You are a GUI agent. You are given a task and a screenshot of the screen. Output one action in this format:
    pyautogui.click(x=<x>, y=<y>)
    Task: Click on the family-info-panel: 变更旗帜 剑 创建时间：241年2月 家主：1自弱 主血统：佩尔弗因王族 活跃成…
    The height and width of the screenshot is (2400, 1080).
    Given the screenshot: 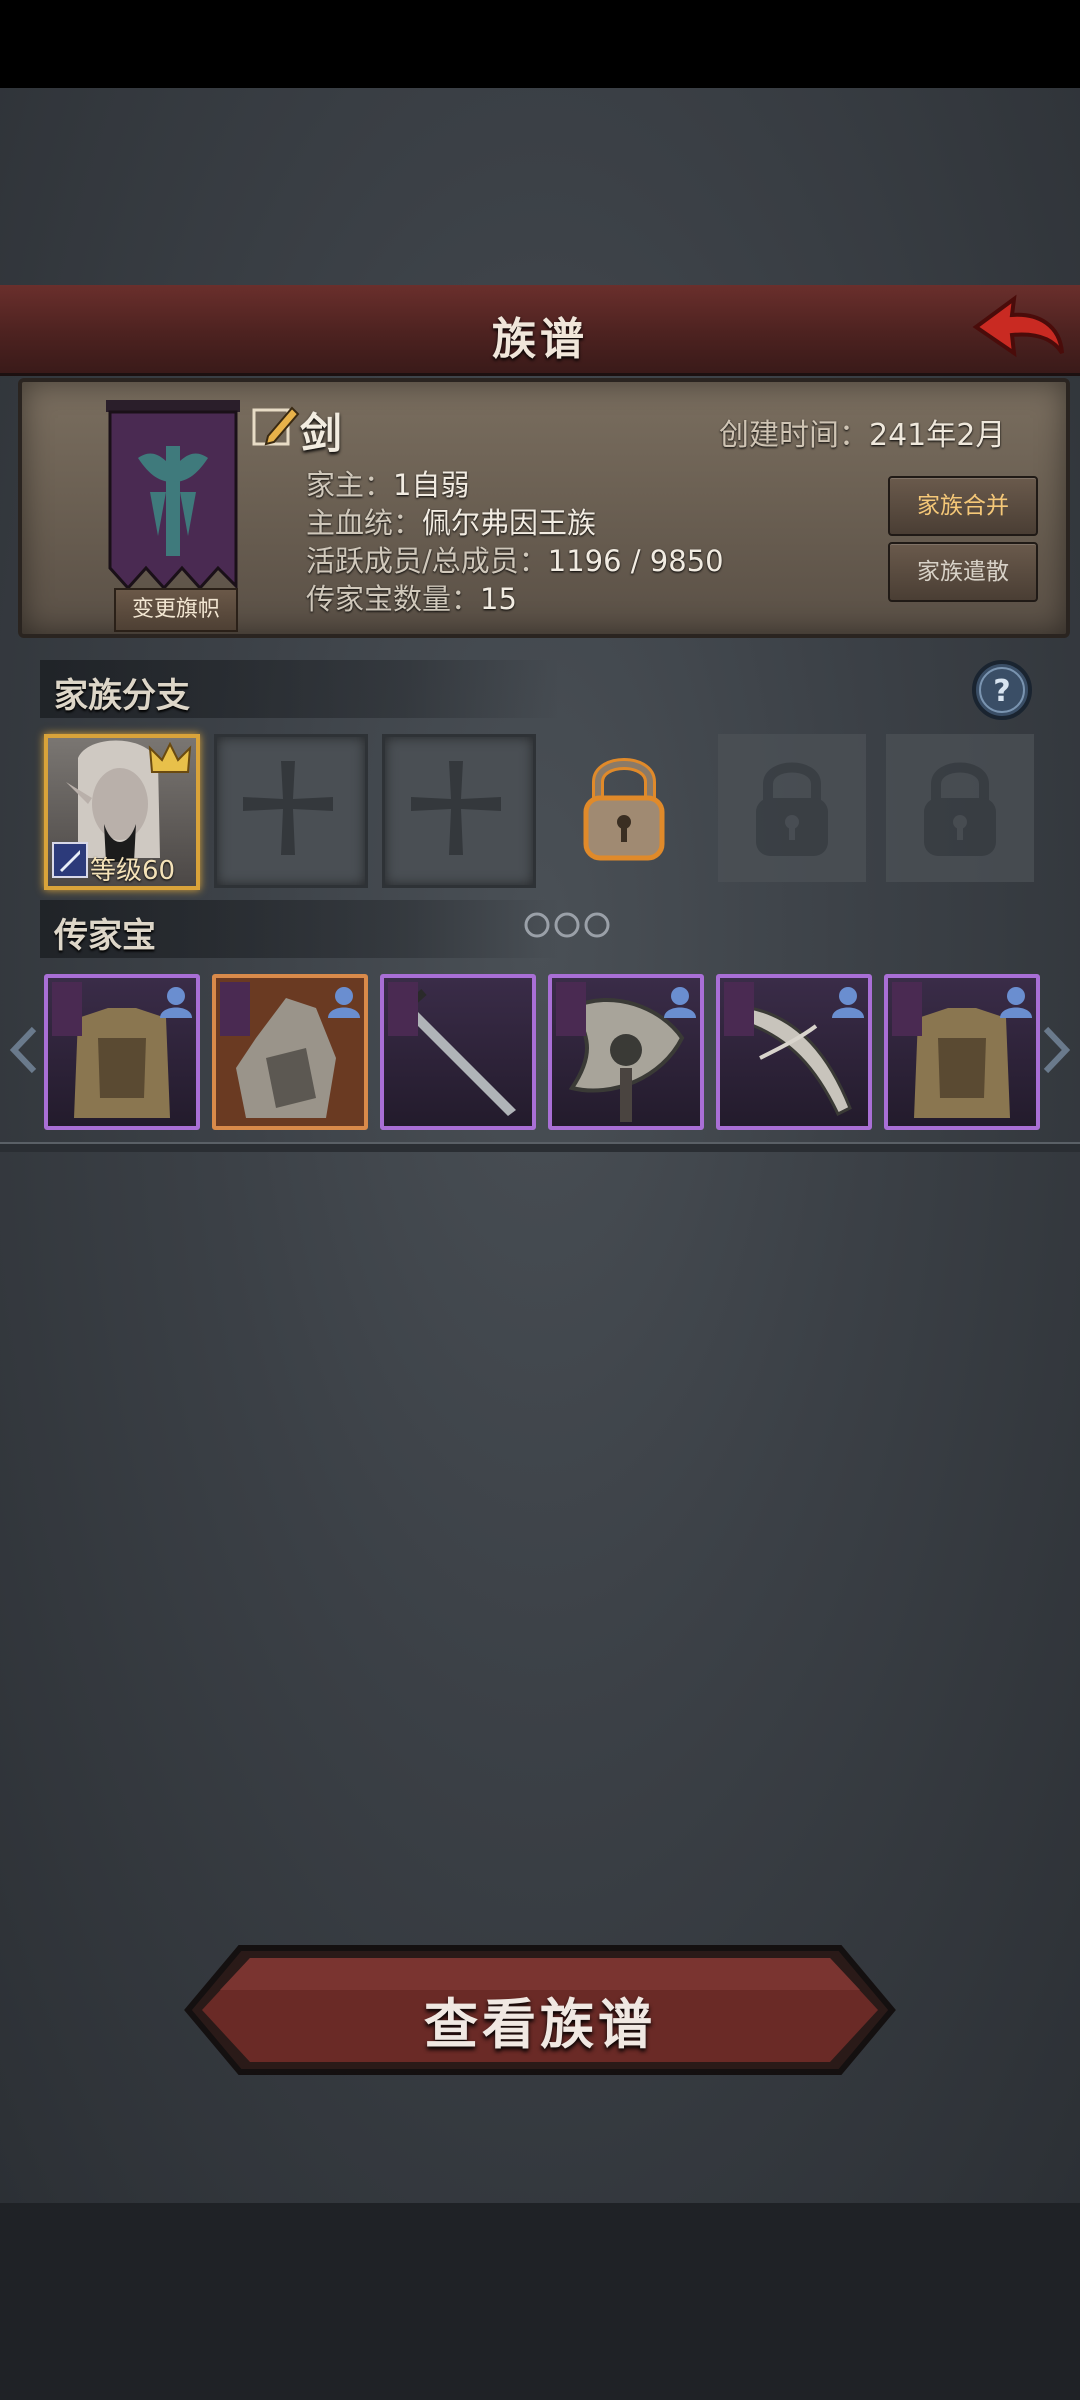 What is the action you would take?
    pyautogui.click(x=544, y=508)
    